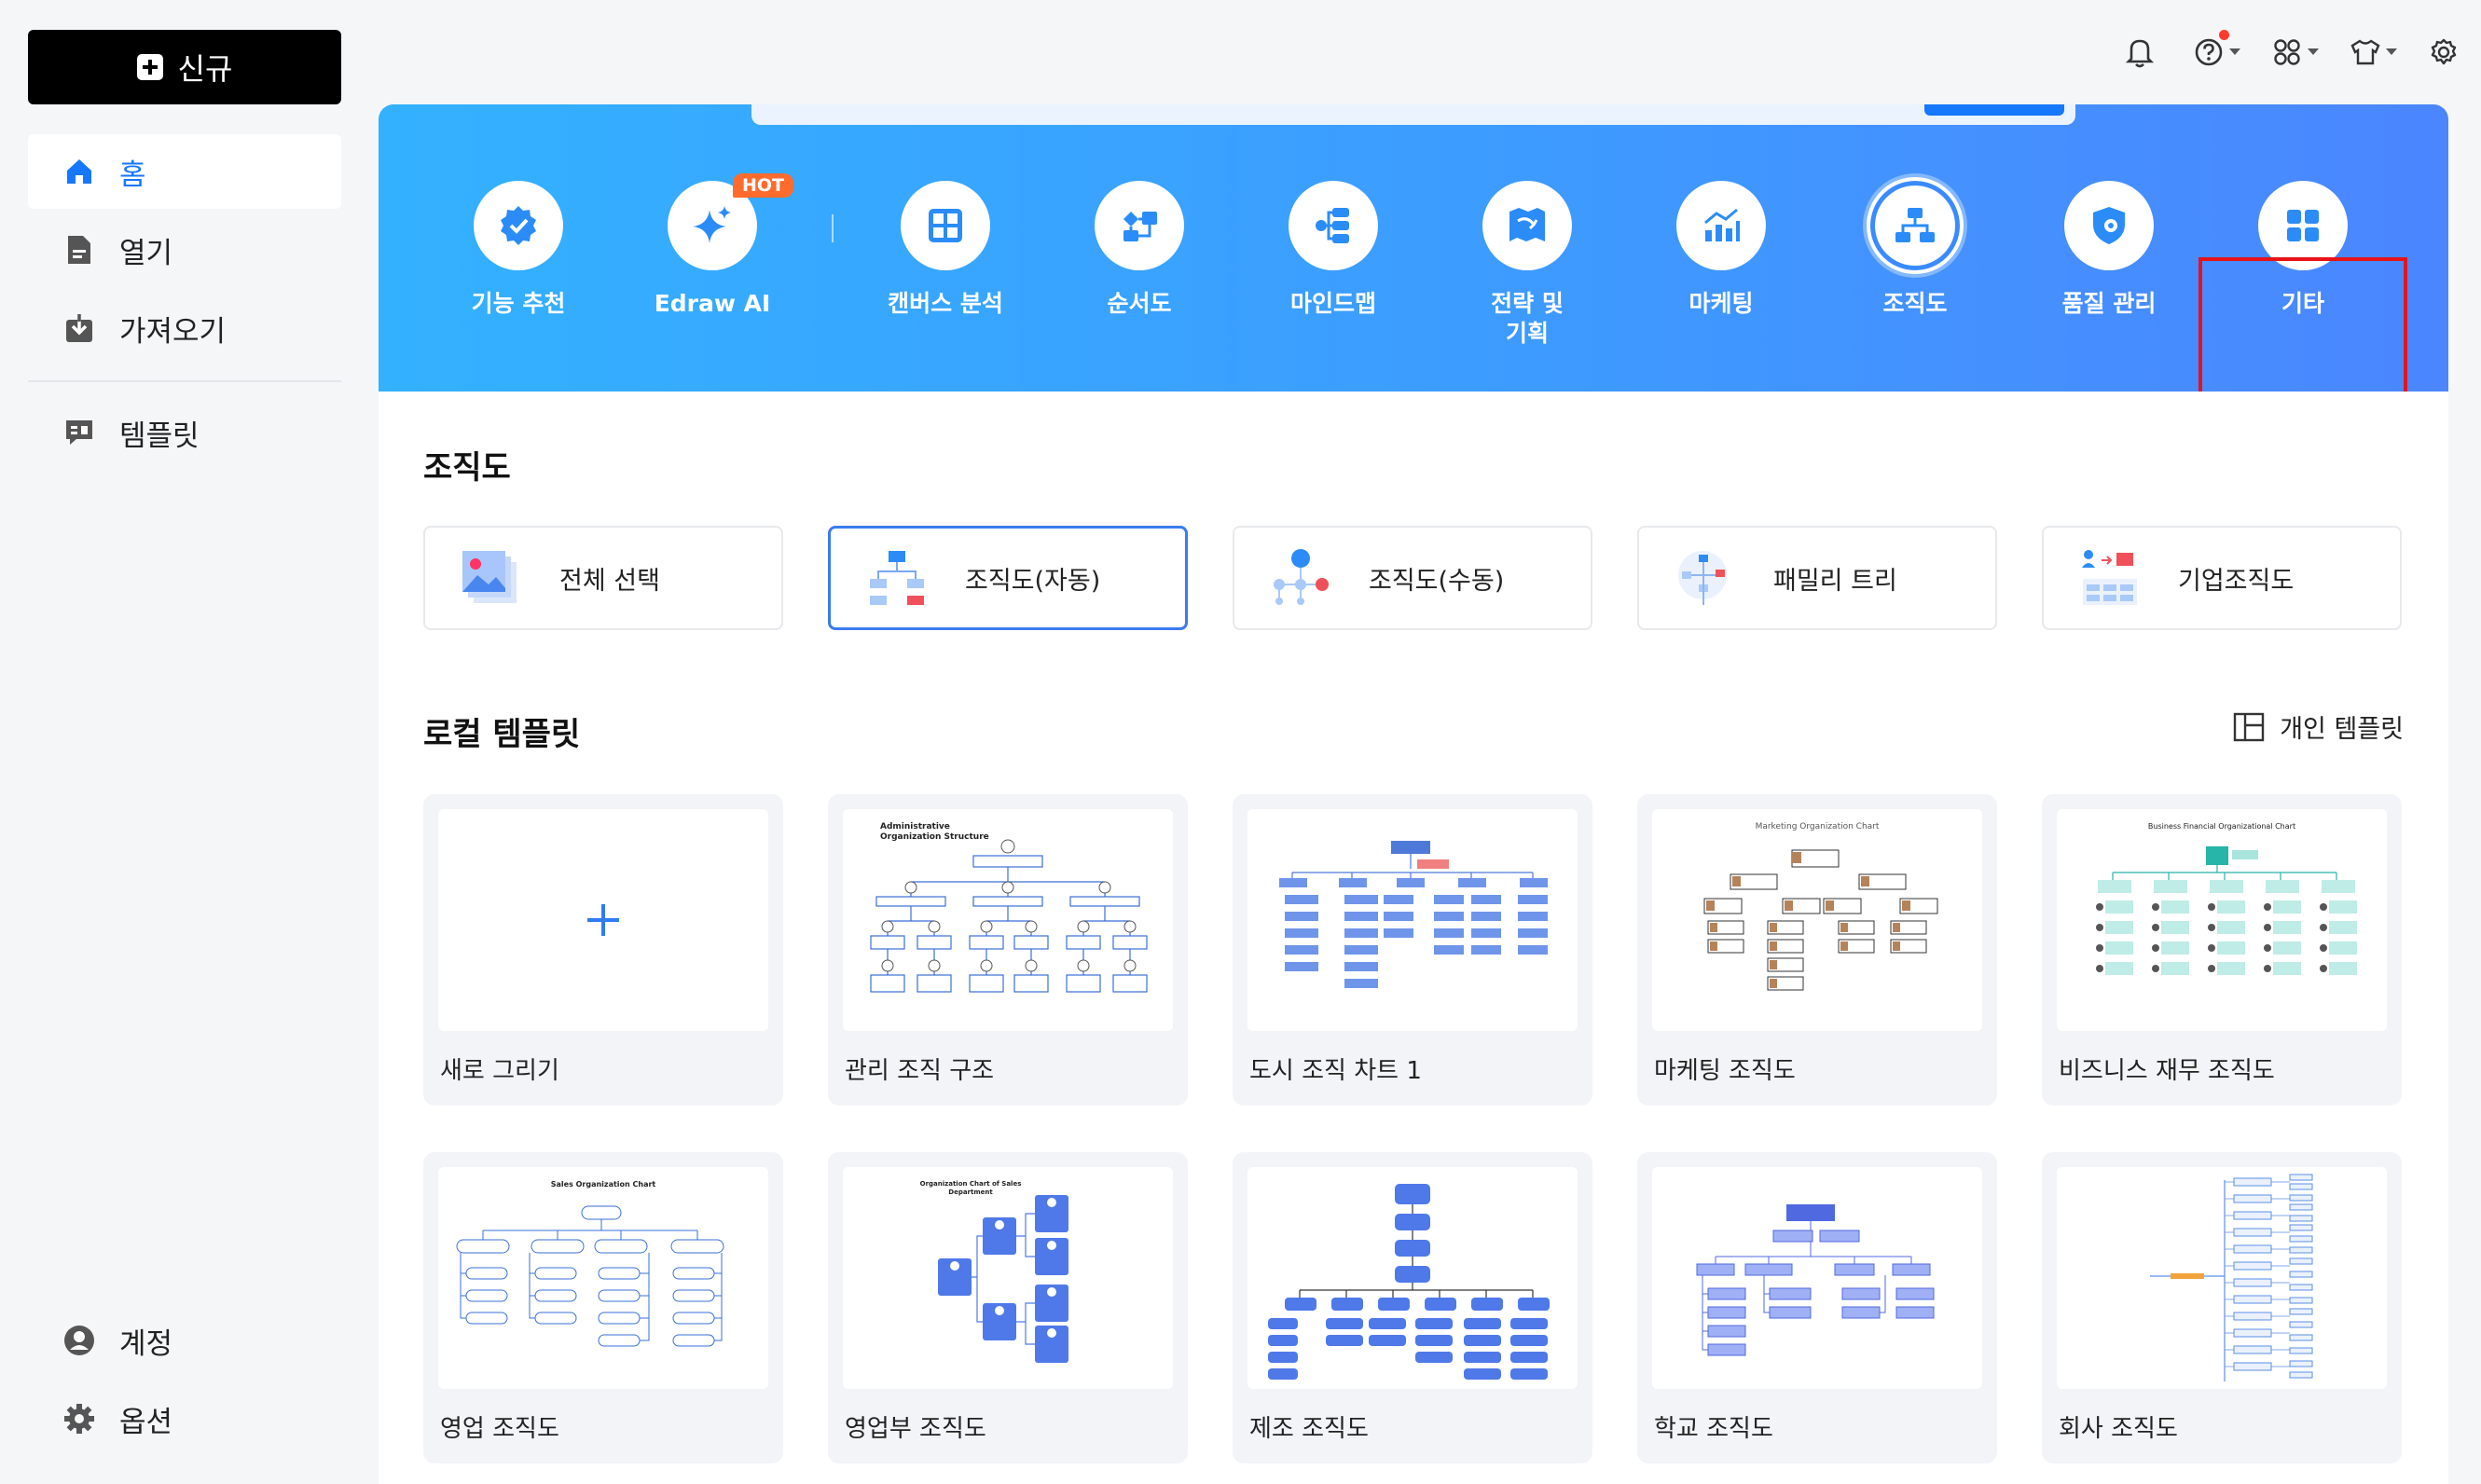 This screenshot has height=1484, width=2481. Describe the element at coordinates (1994, 110) in the screenshot. I see `search-button` at that location.